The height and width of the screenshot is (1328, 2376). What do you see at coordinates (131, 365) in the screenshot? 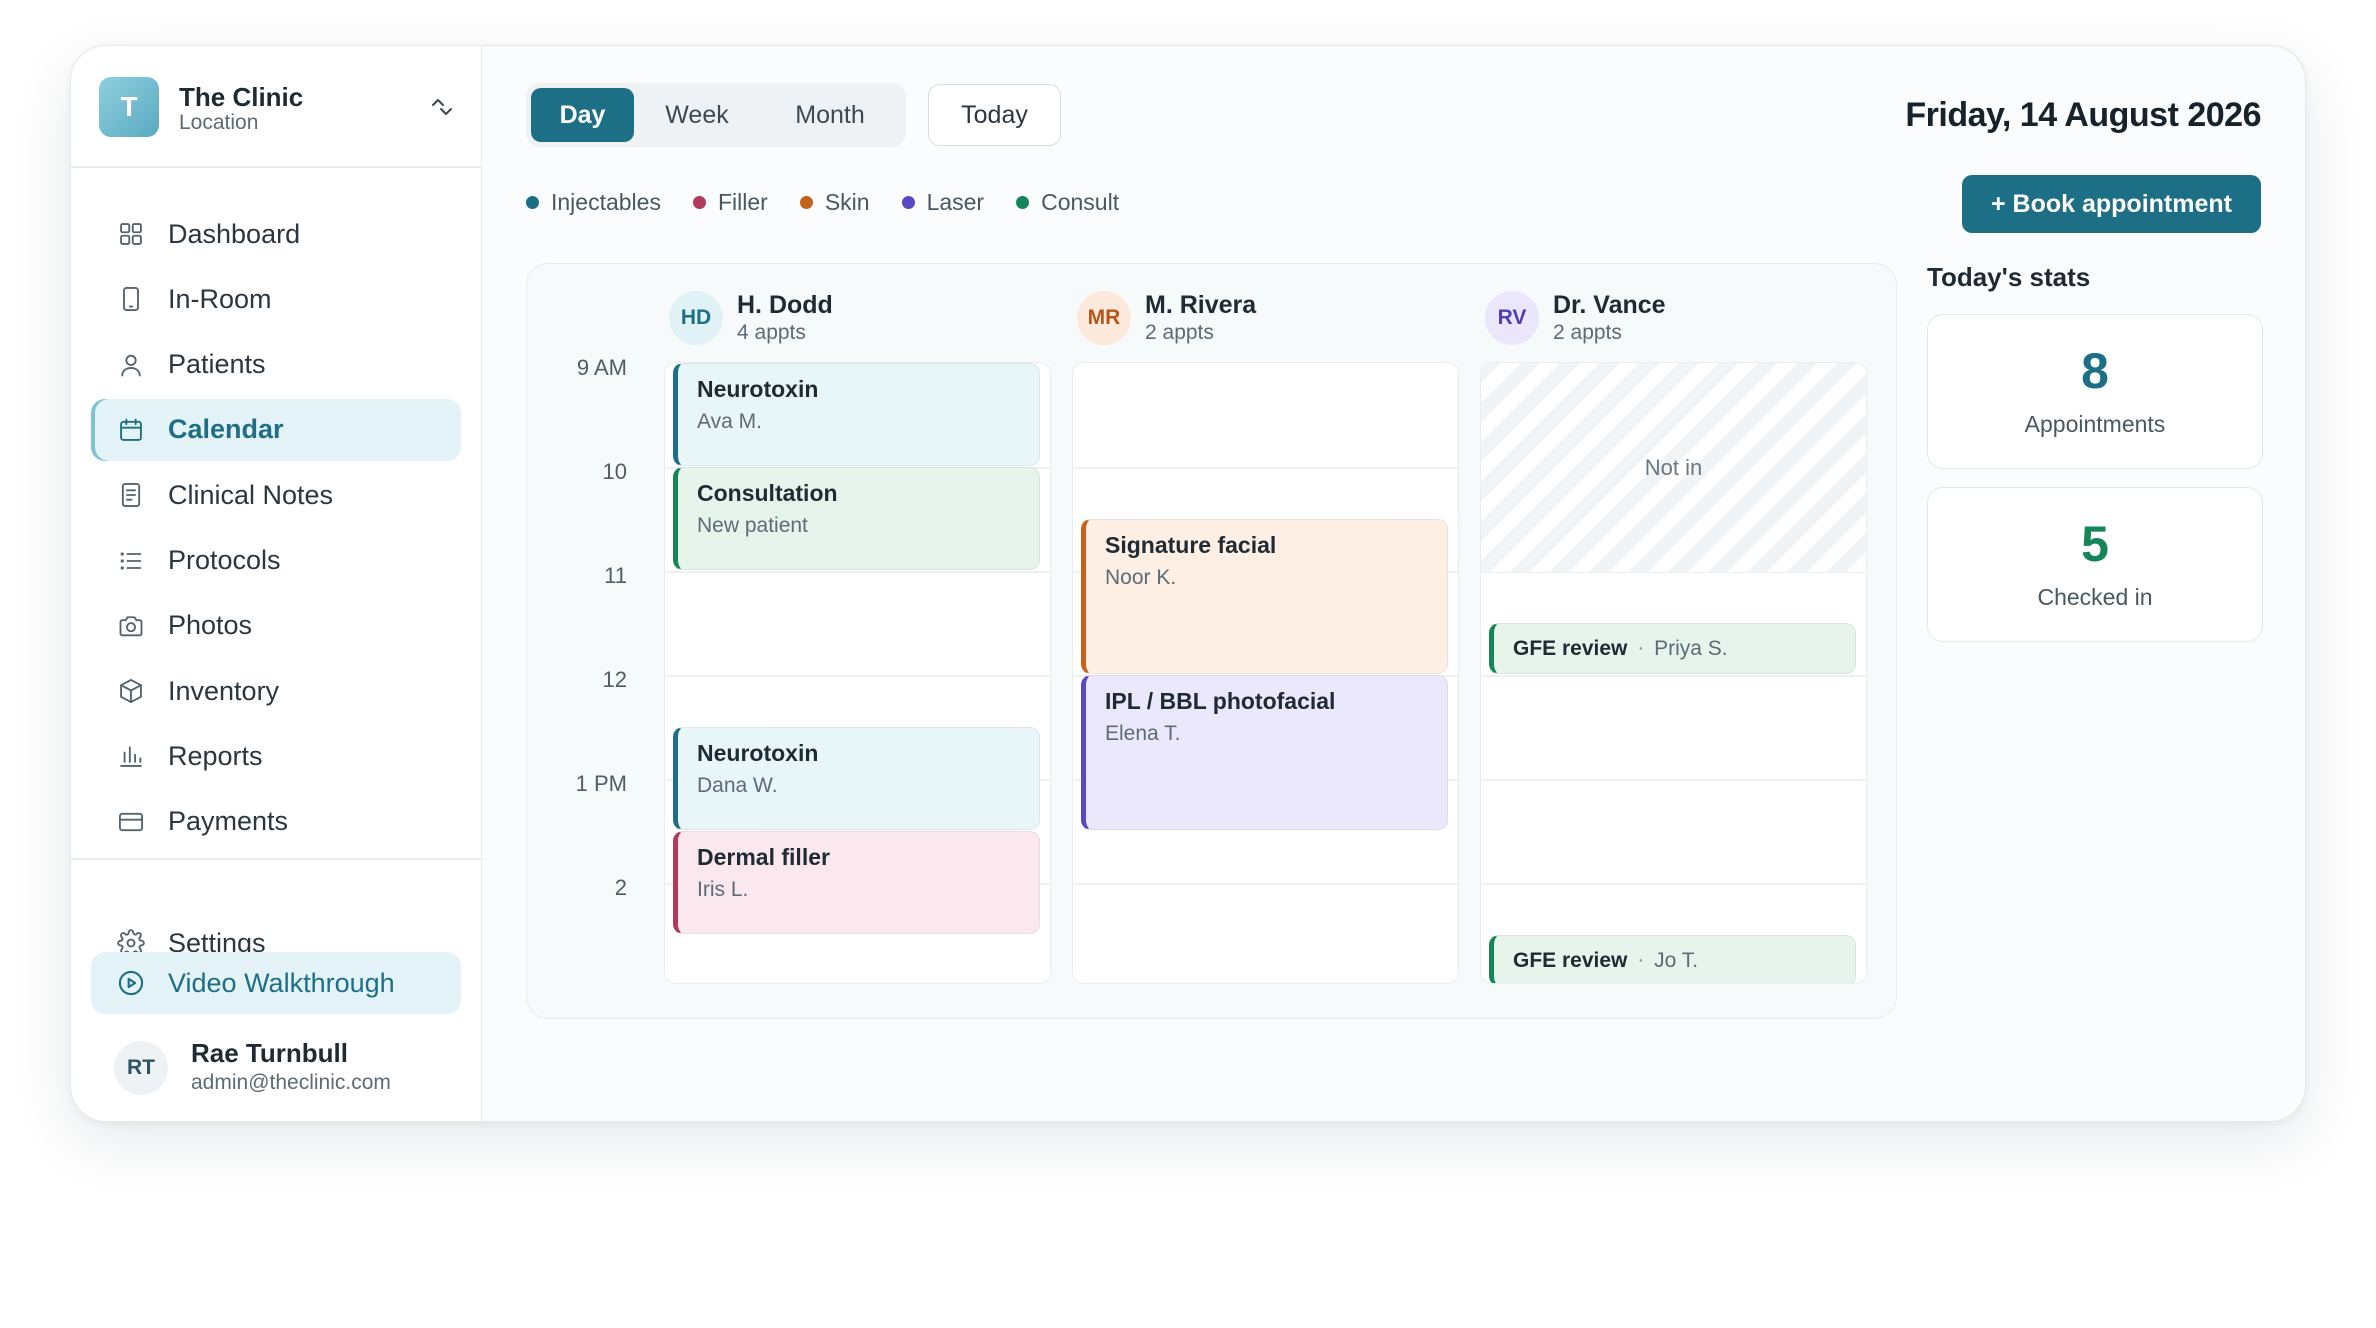
I see `user-icon` at bounding box center [131, 365].